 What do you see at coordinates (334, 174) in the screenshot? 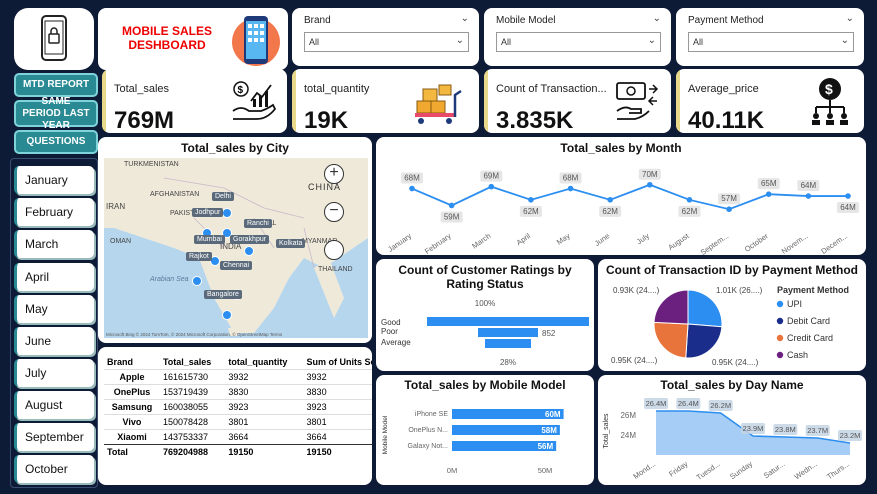
I see `zoom-in-button: +` at bounding box center [334, 174].